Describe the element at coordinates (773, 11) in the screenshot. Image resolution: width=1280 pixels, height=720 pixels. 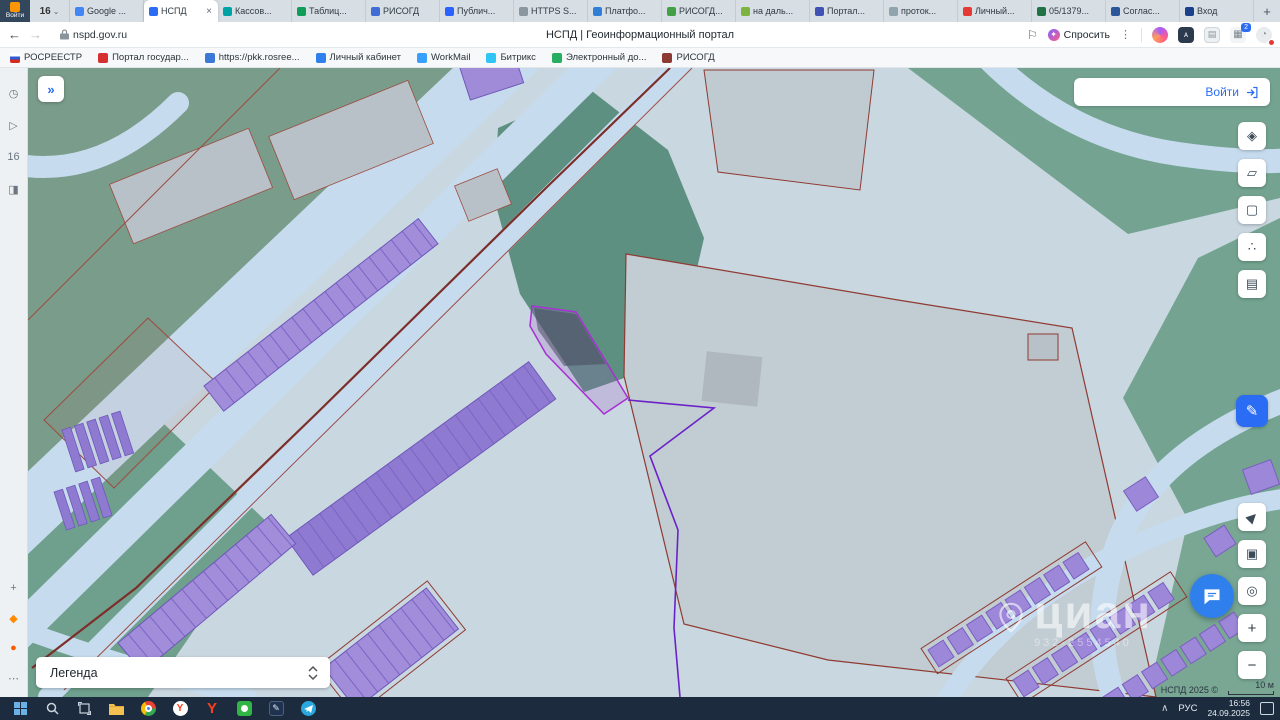
I see `browser-tab: на даль... ×` at that location.